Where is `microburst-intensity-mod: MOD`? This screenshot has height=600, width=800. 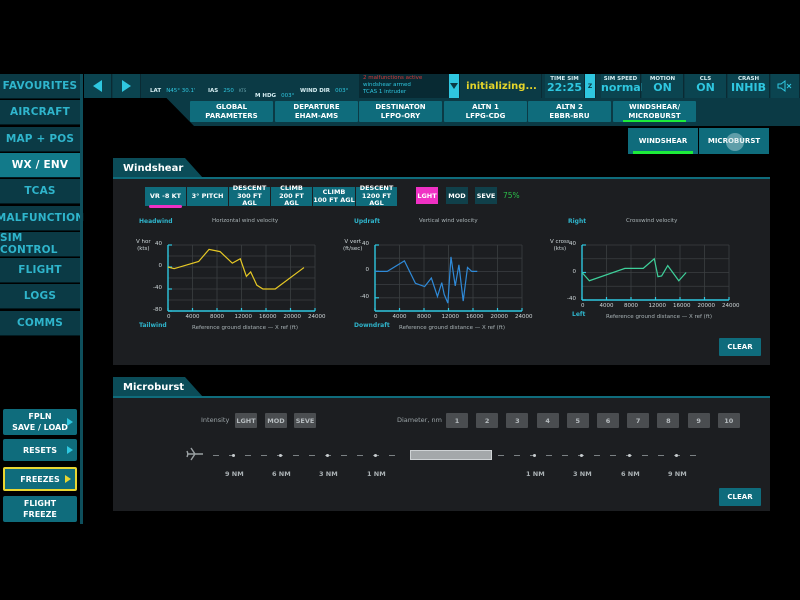 microburst-intensity-mod: MOD is located at coordinates (276, 420).